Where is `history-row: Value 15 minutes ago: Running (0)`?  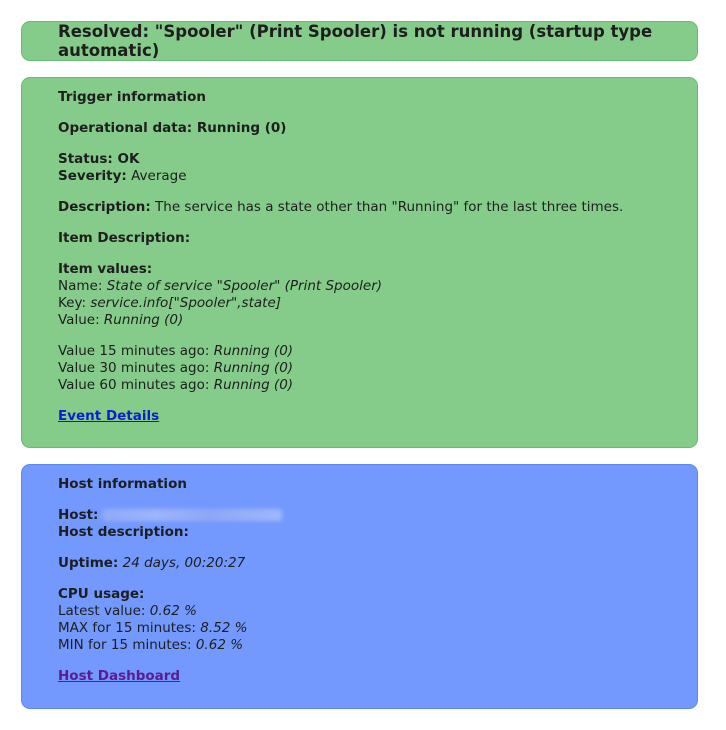 history-row: Value 15 minutes ago: Running (0) is located at coordinates (359, 351).